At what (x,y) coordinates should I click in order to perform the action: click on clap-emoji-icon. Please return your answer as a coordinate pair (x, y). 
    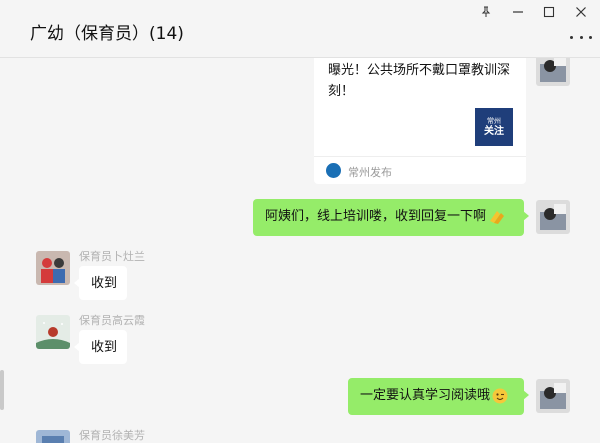
    Looking at the image, I should click on (497, 217).